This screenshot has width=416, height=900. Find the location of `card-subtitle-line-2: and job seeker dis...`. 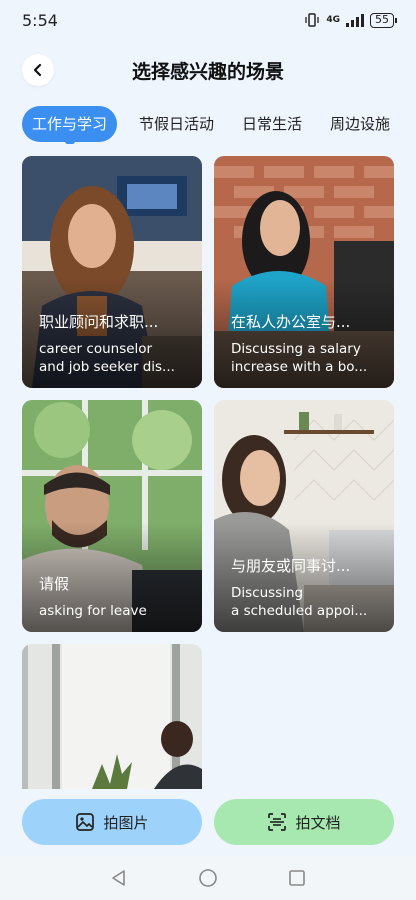

card-subtitle-line-2: and job seeker dis... is located at coordinates (107, 367).